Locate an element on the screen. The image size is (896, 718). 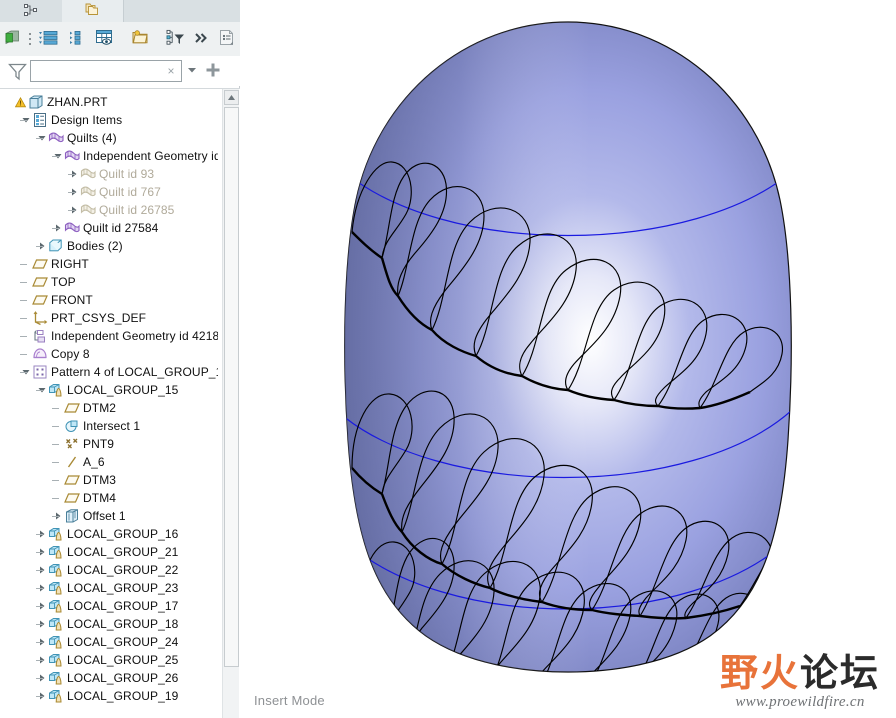
toolbar-grip-dots is located at coordinates (30, 39).